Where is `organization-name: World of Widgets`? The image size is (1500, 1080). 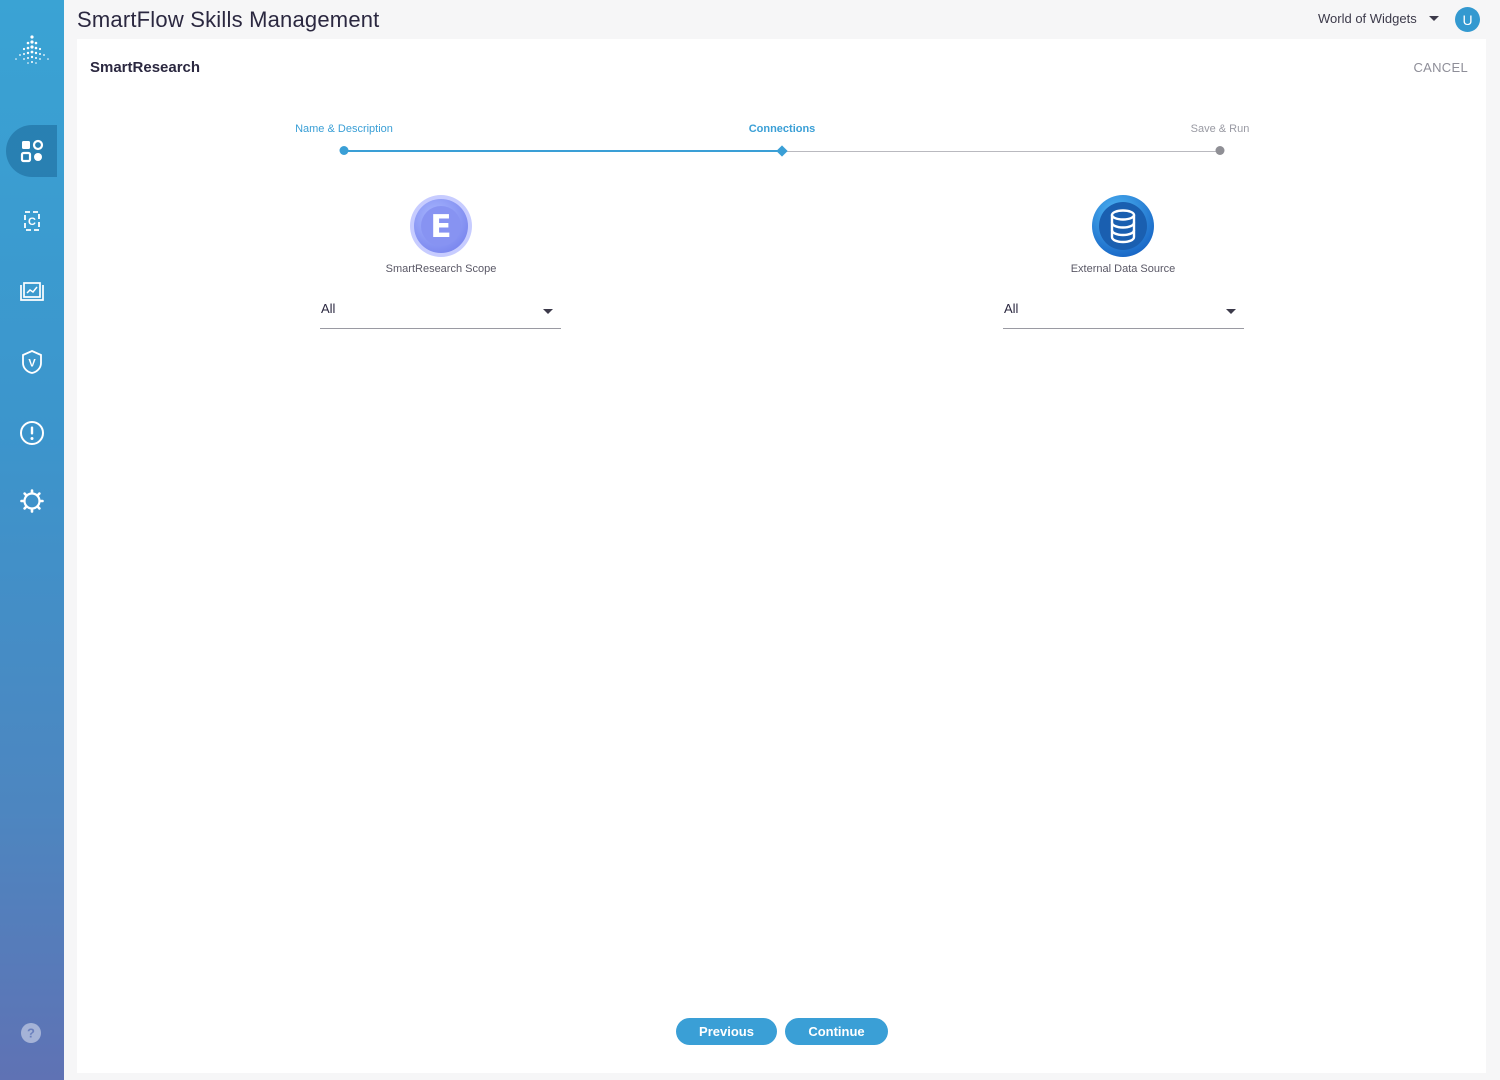
organization-name: World of Widgets is located at coordinates (1367, 18).